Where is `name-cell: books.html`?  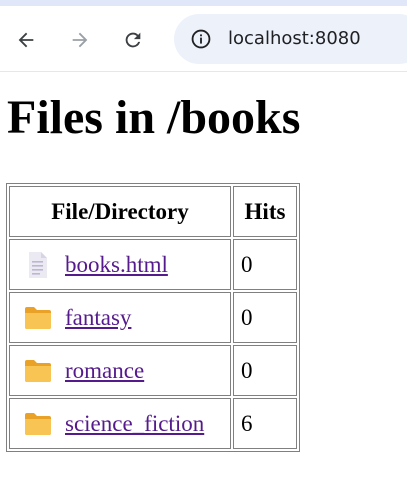 name-cell: books.html is located at coordinates (120, 264).